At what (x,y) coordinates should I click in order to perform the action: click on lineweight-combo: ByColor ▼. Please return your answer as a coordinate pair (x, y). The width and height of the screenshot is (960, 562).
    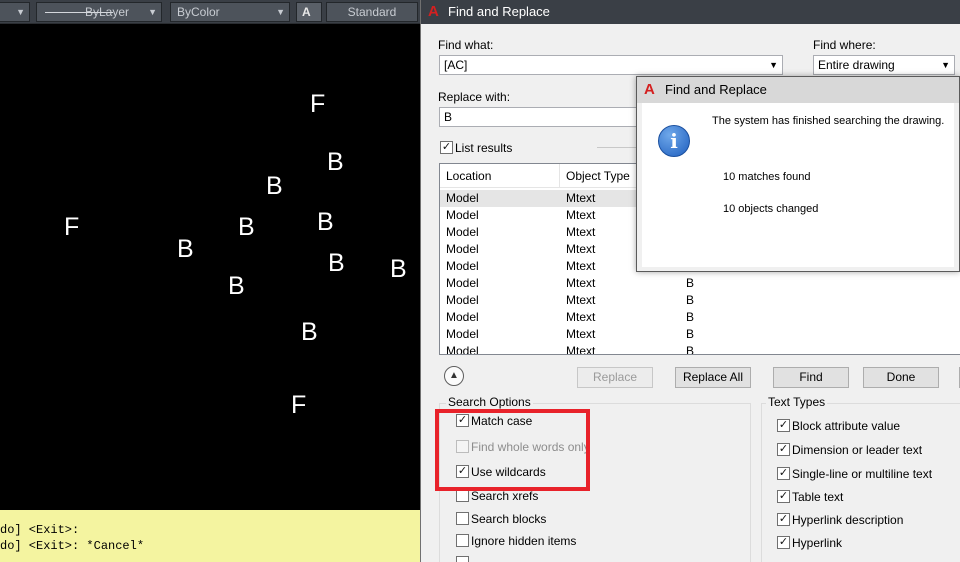
    Looking at the image, I should click on (230, 12).